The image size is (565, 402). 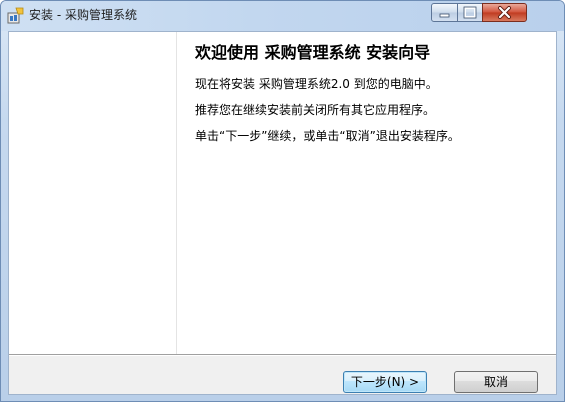 What do you see at coordinates (83, 15) in the screenshot?
I see `window-title: 安装 - 采购管理系统` at bounding box center [83, 15].